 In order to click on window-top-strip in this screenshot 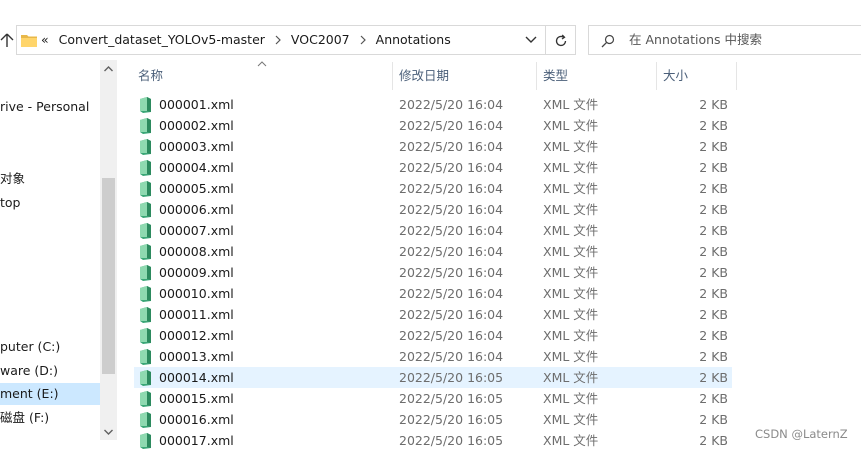, I will do `click(430, 10)`.